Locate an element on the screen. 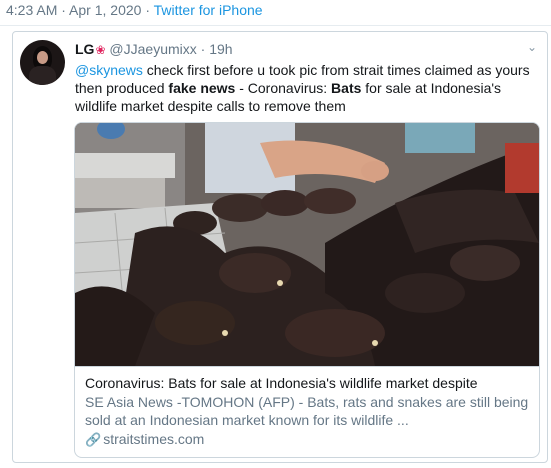 The height and width of the screenshot is (468, 551). text-part-2: - Coronavirus: is located at coordinates (283, 88).